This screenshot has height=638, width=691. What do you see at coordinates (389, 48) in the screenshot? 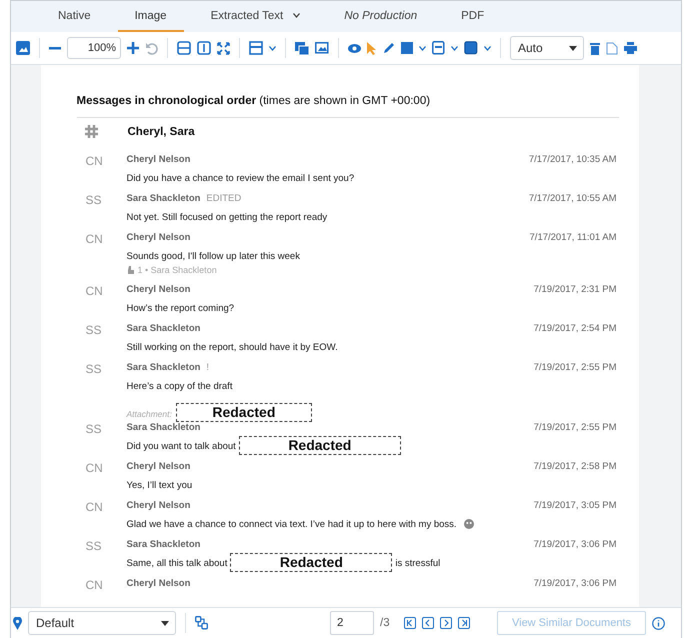
I see `pencil-icon` at bounding box center [389, 48].